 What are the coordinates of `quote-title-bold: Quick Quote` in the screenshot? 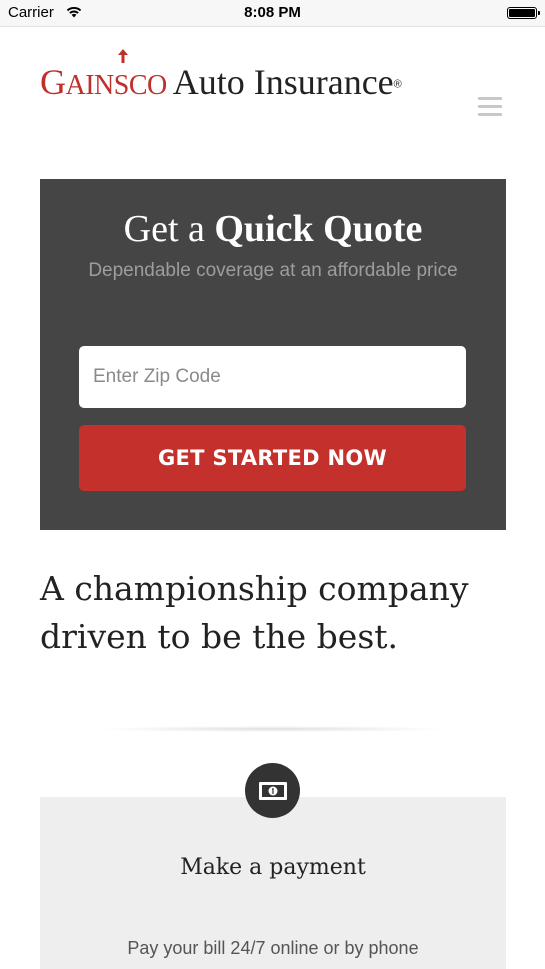 It's located at (318, 229).